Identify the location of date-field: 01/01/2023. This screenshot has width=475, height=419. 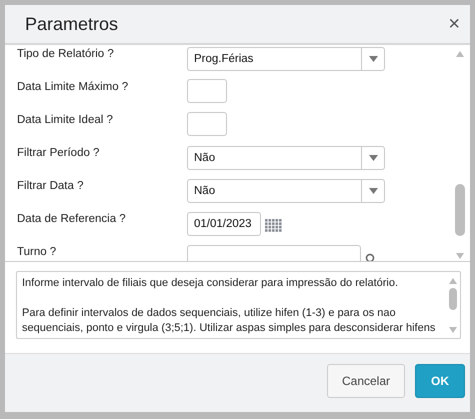
(224, 224).